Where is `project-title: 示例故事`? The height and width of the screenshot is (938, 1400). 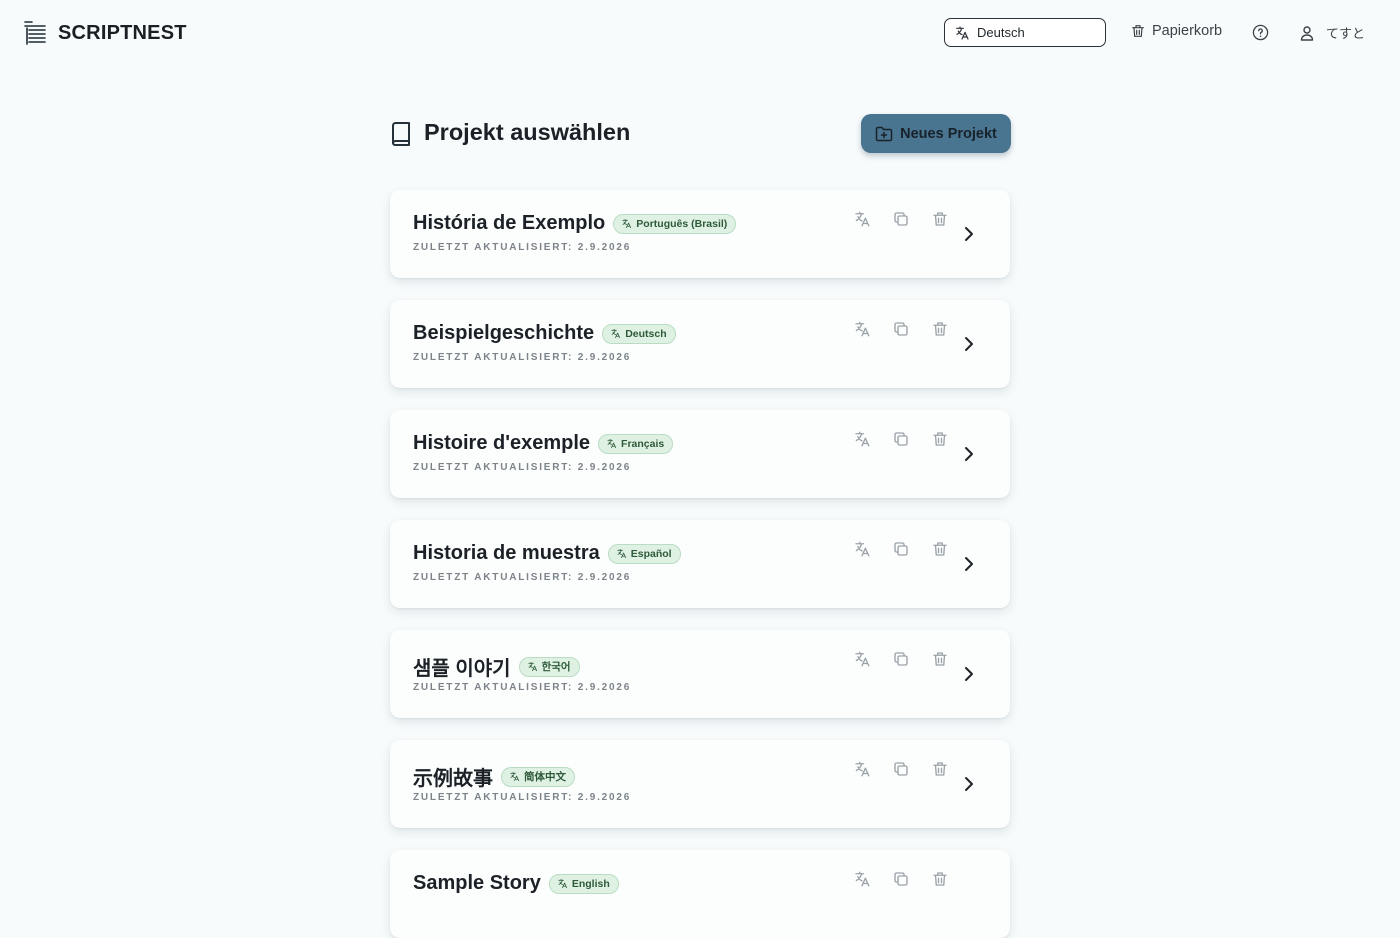 project-title: 示例故事 is located at coordinates (453, 779).